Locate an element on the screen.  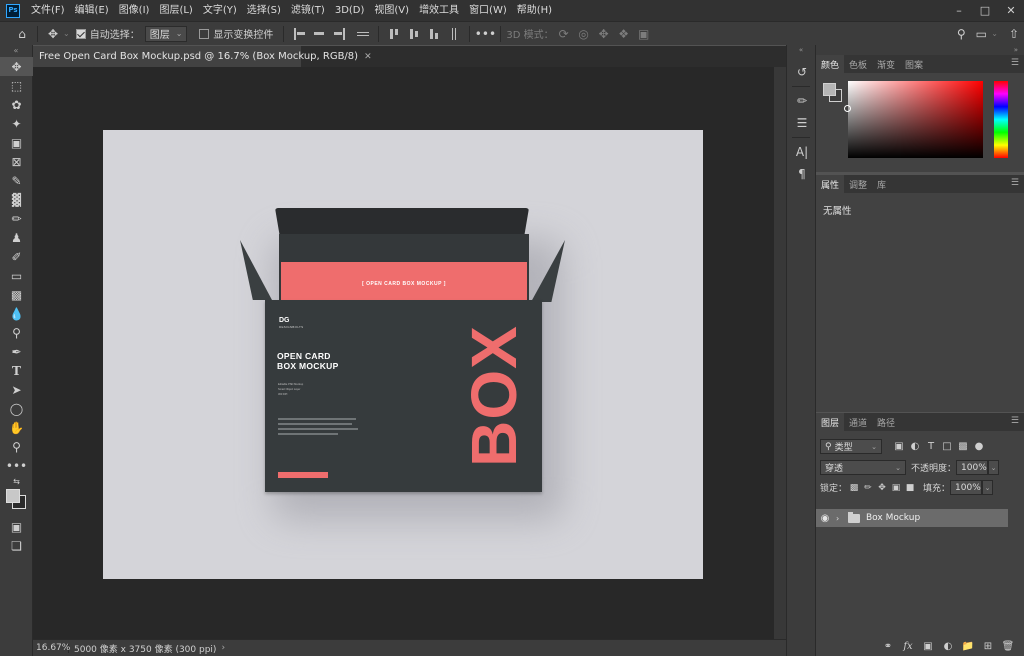
tab-channels: 通道 is located at coordinates (858, 422).